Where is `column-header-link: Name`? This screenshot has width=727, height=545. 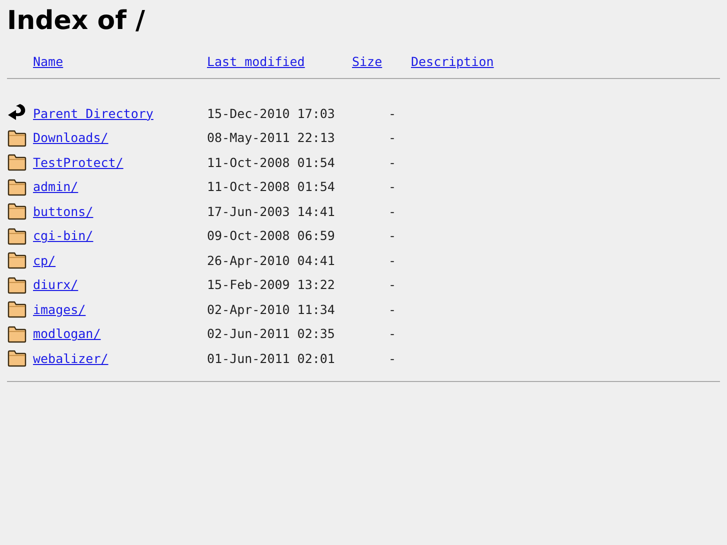
column-header-link: Name is located at coordinates (48, 61).